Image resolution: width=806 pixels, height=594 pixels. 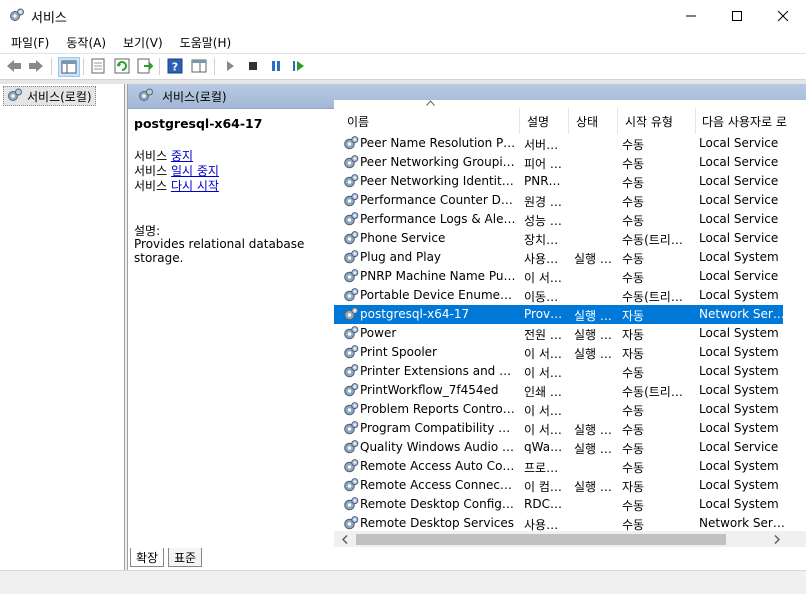 I want to click on column-header-startup-type: 시작 유형, so click(x=649, y=121).